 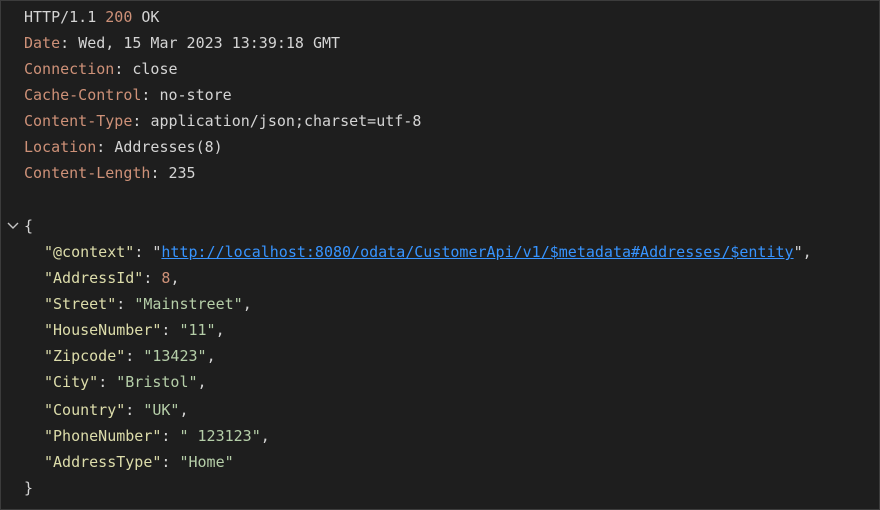 I want to click on header-line-content-length: Content-Length: 235, so click(x=110, y=173).